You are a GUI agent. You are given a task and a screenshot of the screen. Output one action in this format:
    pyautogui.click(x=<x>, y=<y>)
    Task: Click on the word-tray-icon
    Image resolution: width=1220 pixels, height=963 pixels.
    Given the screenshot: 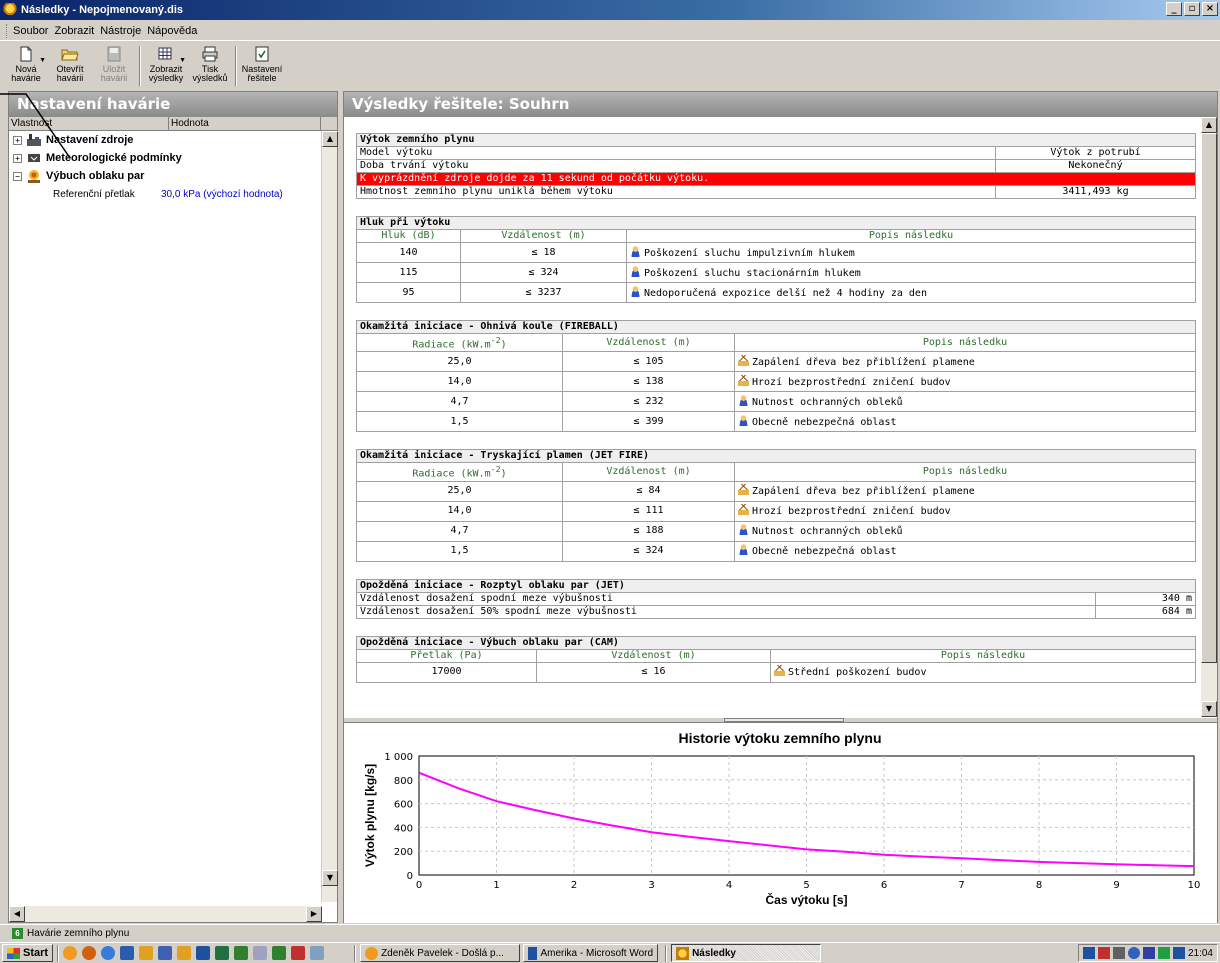 What is the action you would take?
    pyautogui.click(x=1178, y=953)
    